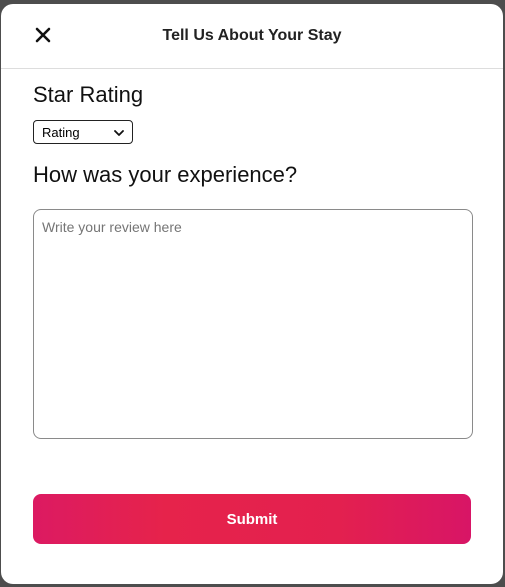 This screenshot has width=505, height=587. Describe the element at coordinates (88, 94) in the screenshot. I see `star-rating-heading: Star Rating` at that location.